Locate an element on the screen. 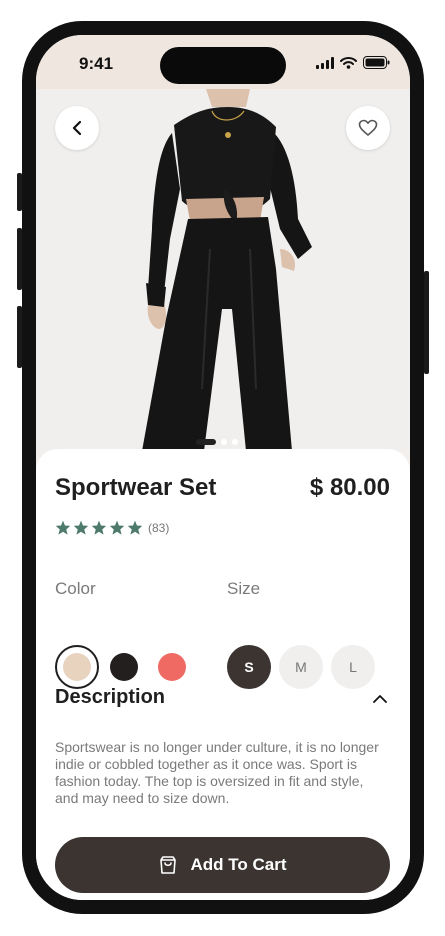 Image resolution: width=445 pixels, height=936 pixels. chevron-up-icon is located at coordinates (380, 699).